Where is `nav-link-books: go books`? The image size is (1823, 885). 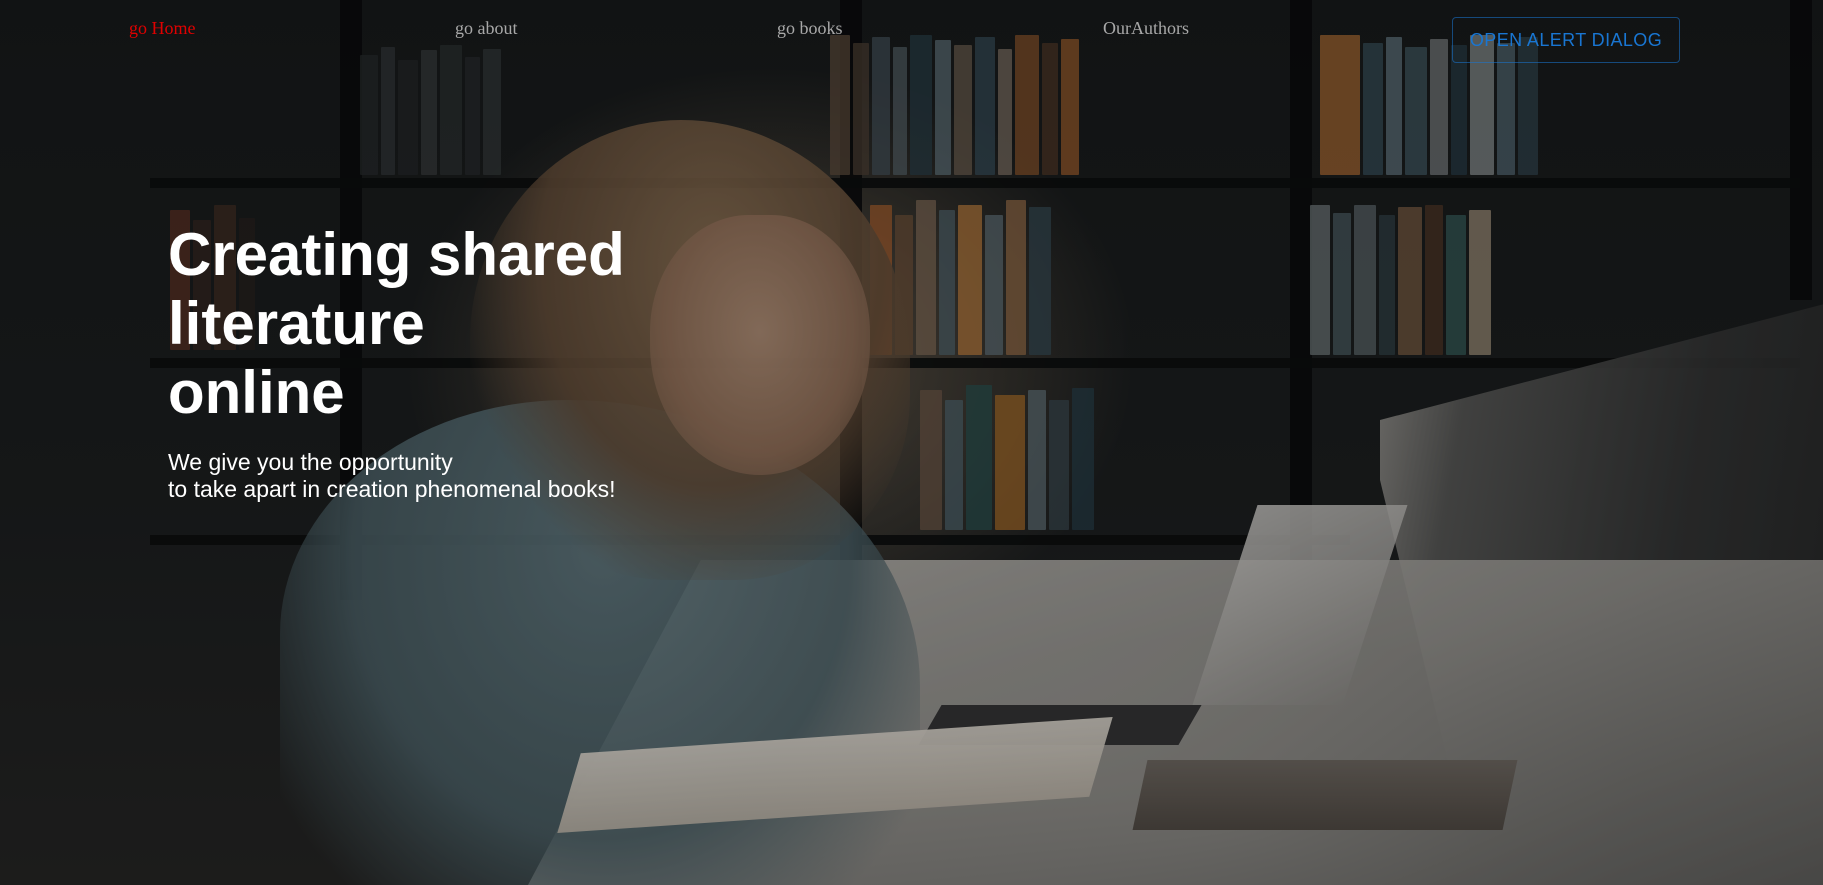
nav-link-books: go books is located at coordinates (810, 28).